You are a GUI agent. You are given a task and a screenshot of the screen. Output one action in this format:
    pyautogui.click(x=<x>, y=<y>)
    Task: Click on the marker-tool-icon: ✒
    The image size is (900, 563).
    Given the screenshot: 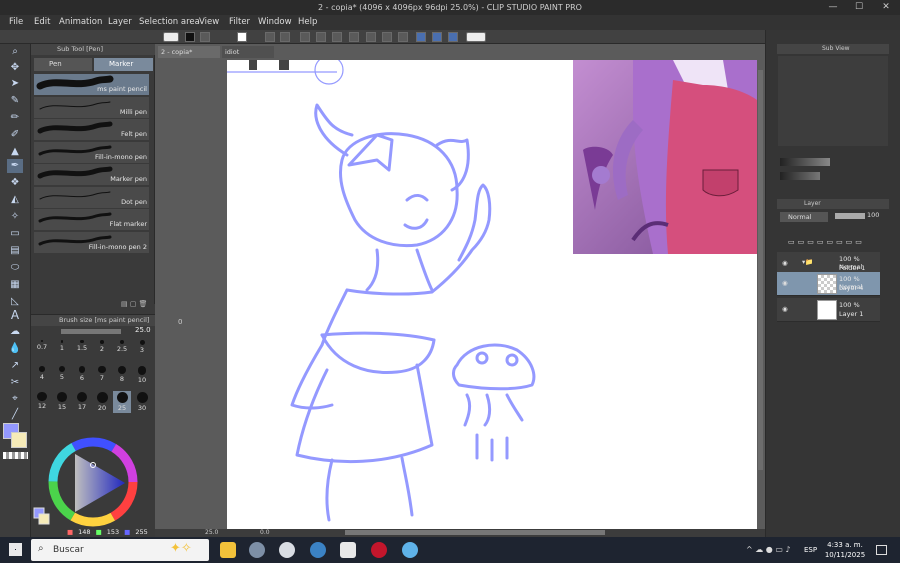 What is the action you would take?
    pyautogui.click(x=15, y=166)
    